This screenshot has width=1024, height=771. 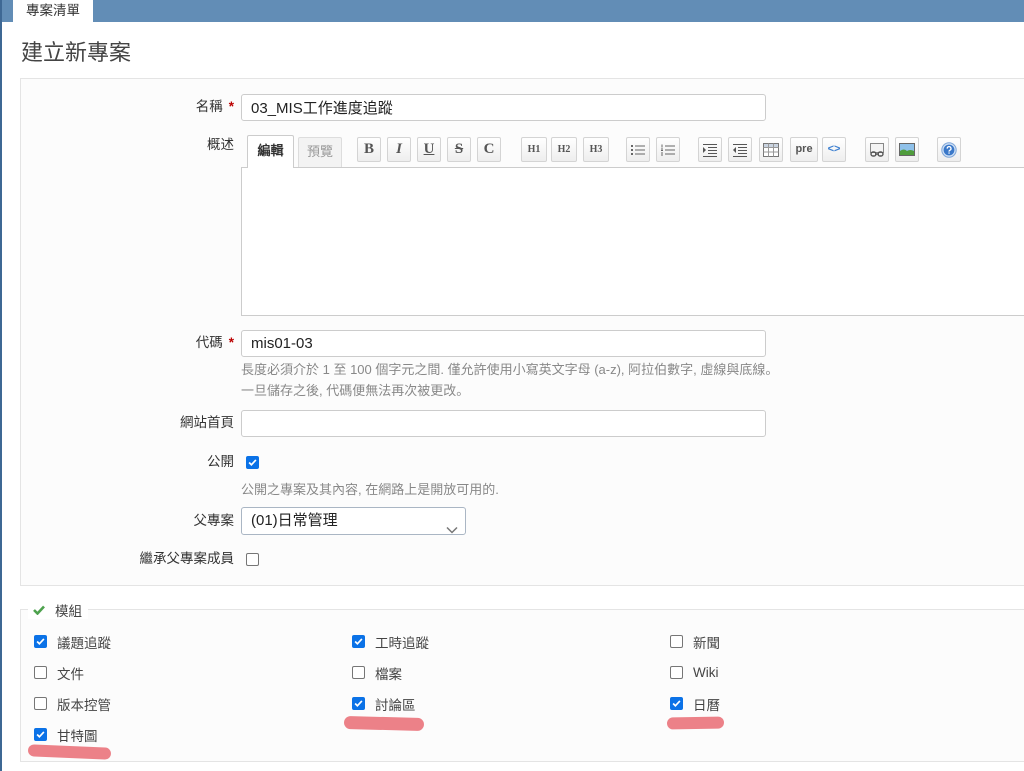 What do you see at coordinates (511, 703) in the screenshot?
I see `module-boards: 討論區` at bounding box center [511, 703].